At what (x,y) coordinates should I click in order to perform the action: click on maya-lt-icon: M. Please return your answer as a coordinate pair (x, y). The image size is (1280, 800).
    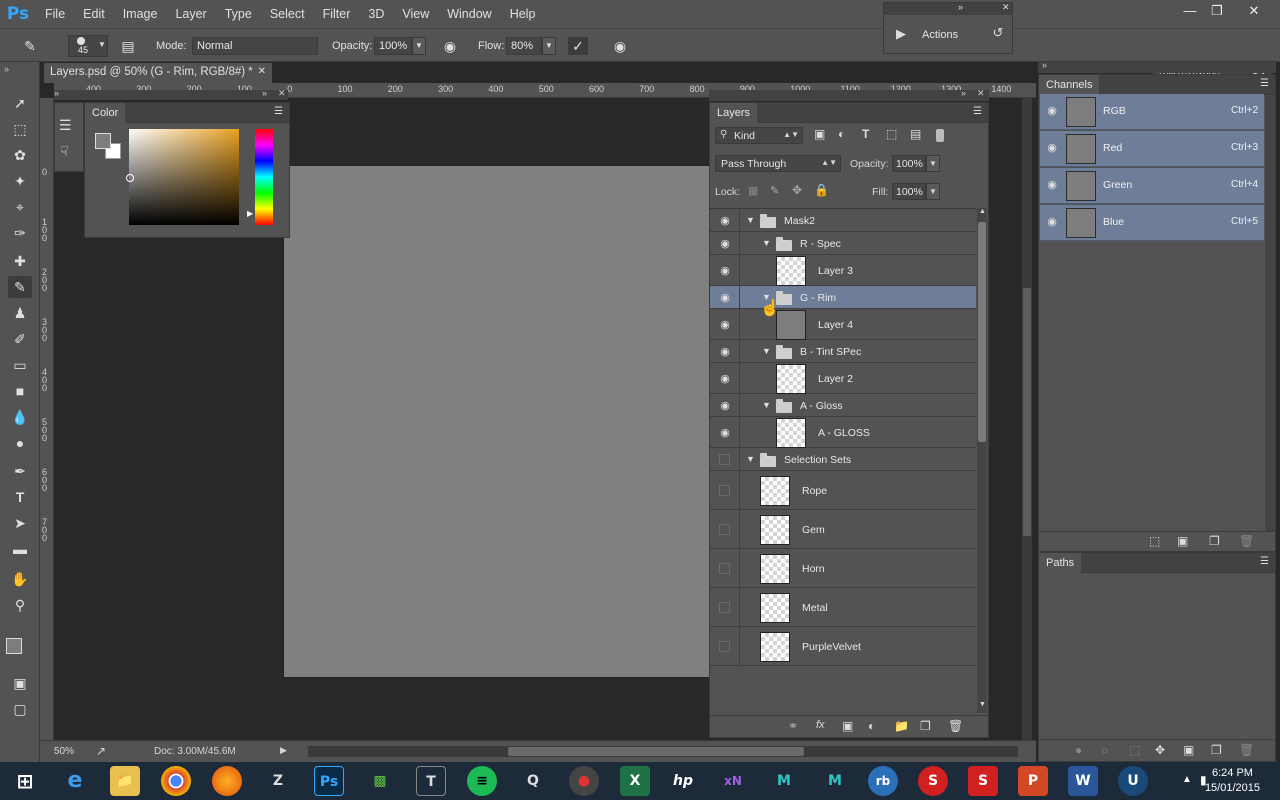
    Looking at the image, I should click on (784, 781).